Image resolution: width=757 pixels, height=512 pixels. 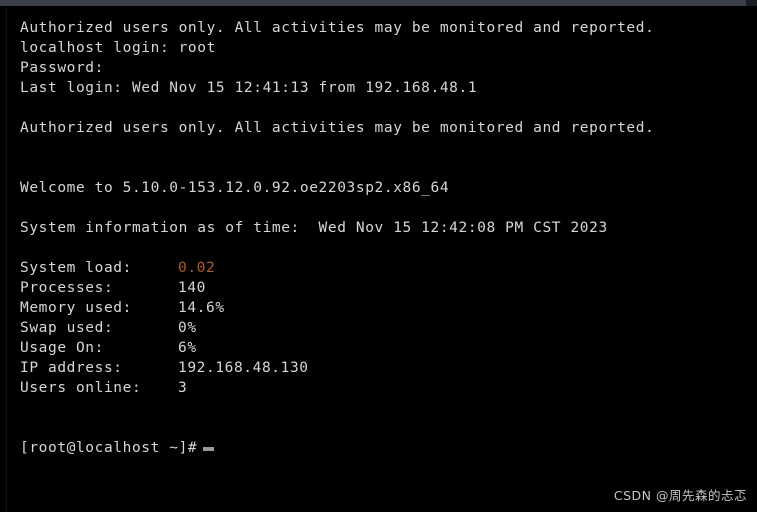 What do you see at coordinates (680, 495) in the screenshot?
I see `csdn-watermark: CSDN @周先森的忐忑` at bounding box center [680, 495].